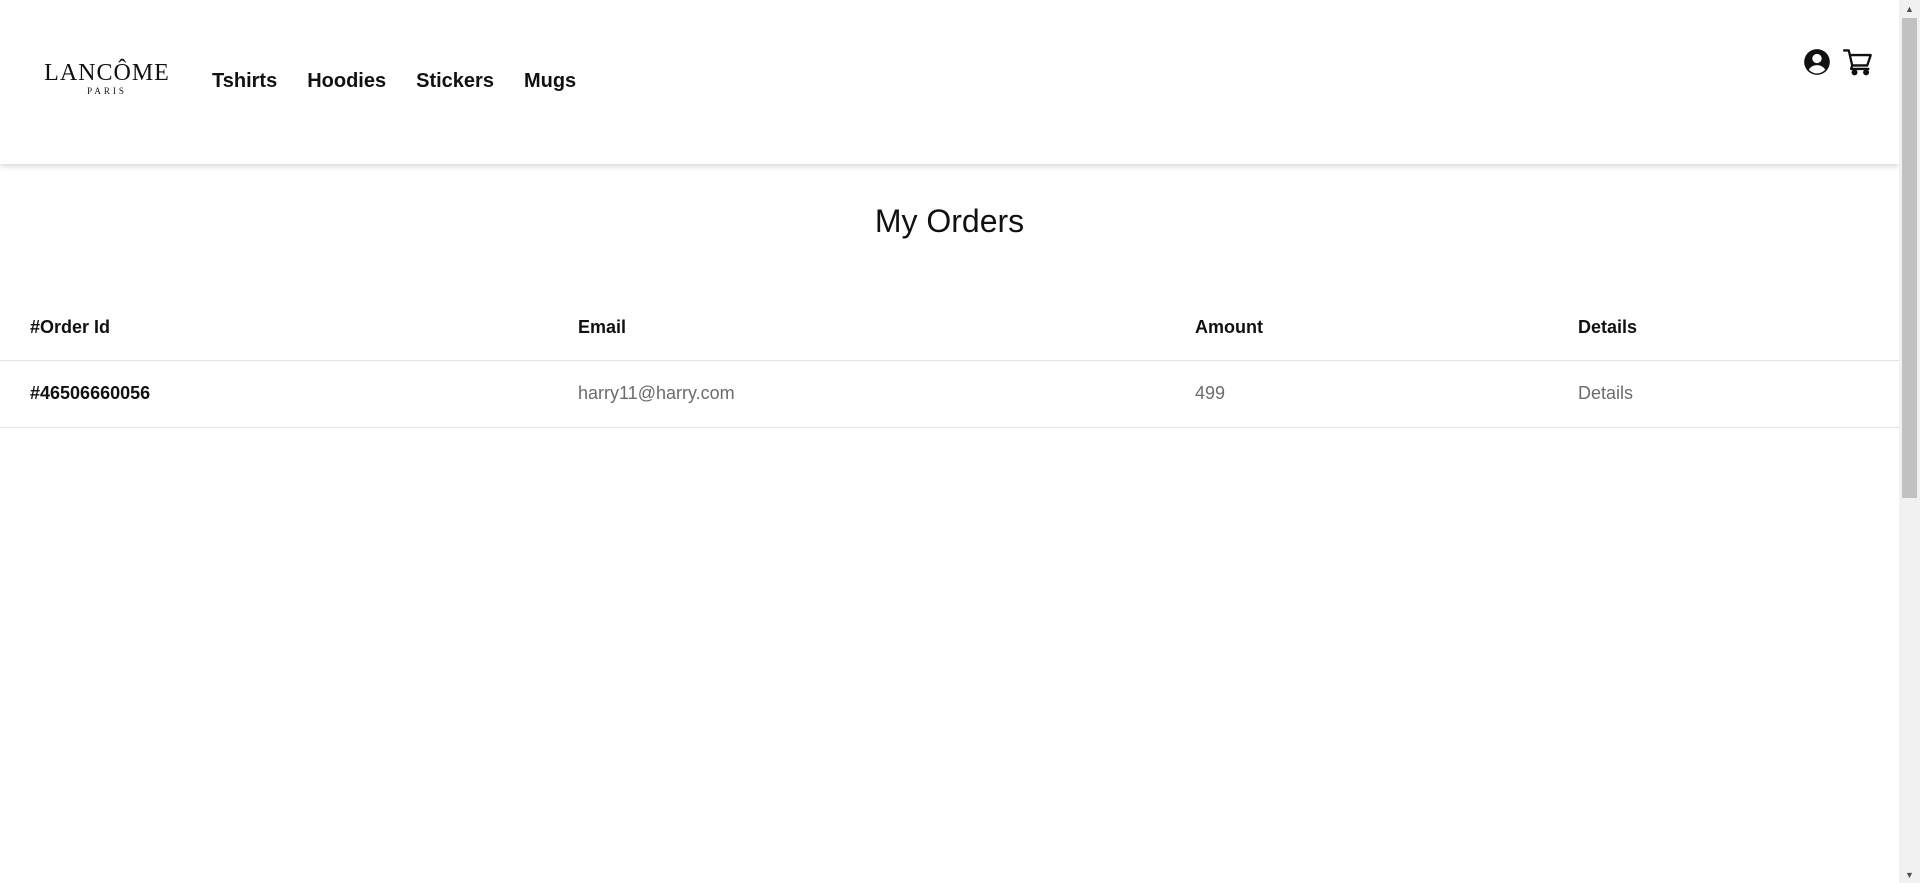  I want to click on brand-logo: LANCÔME PARIS, so click(107, 78).